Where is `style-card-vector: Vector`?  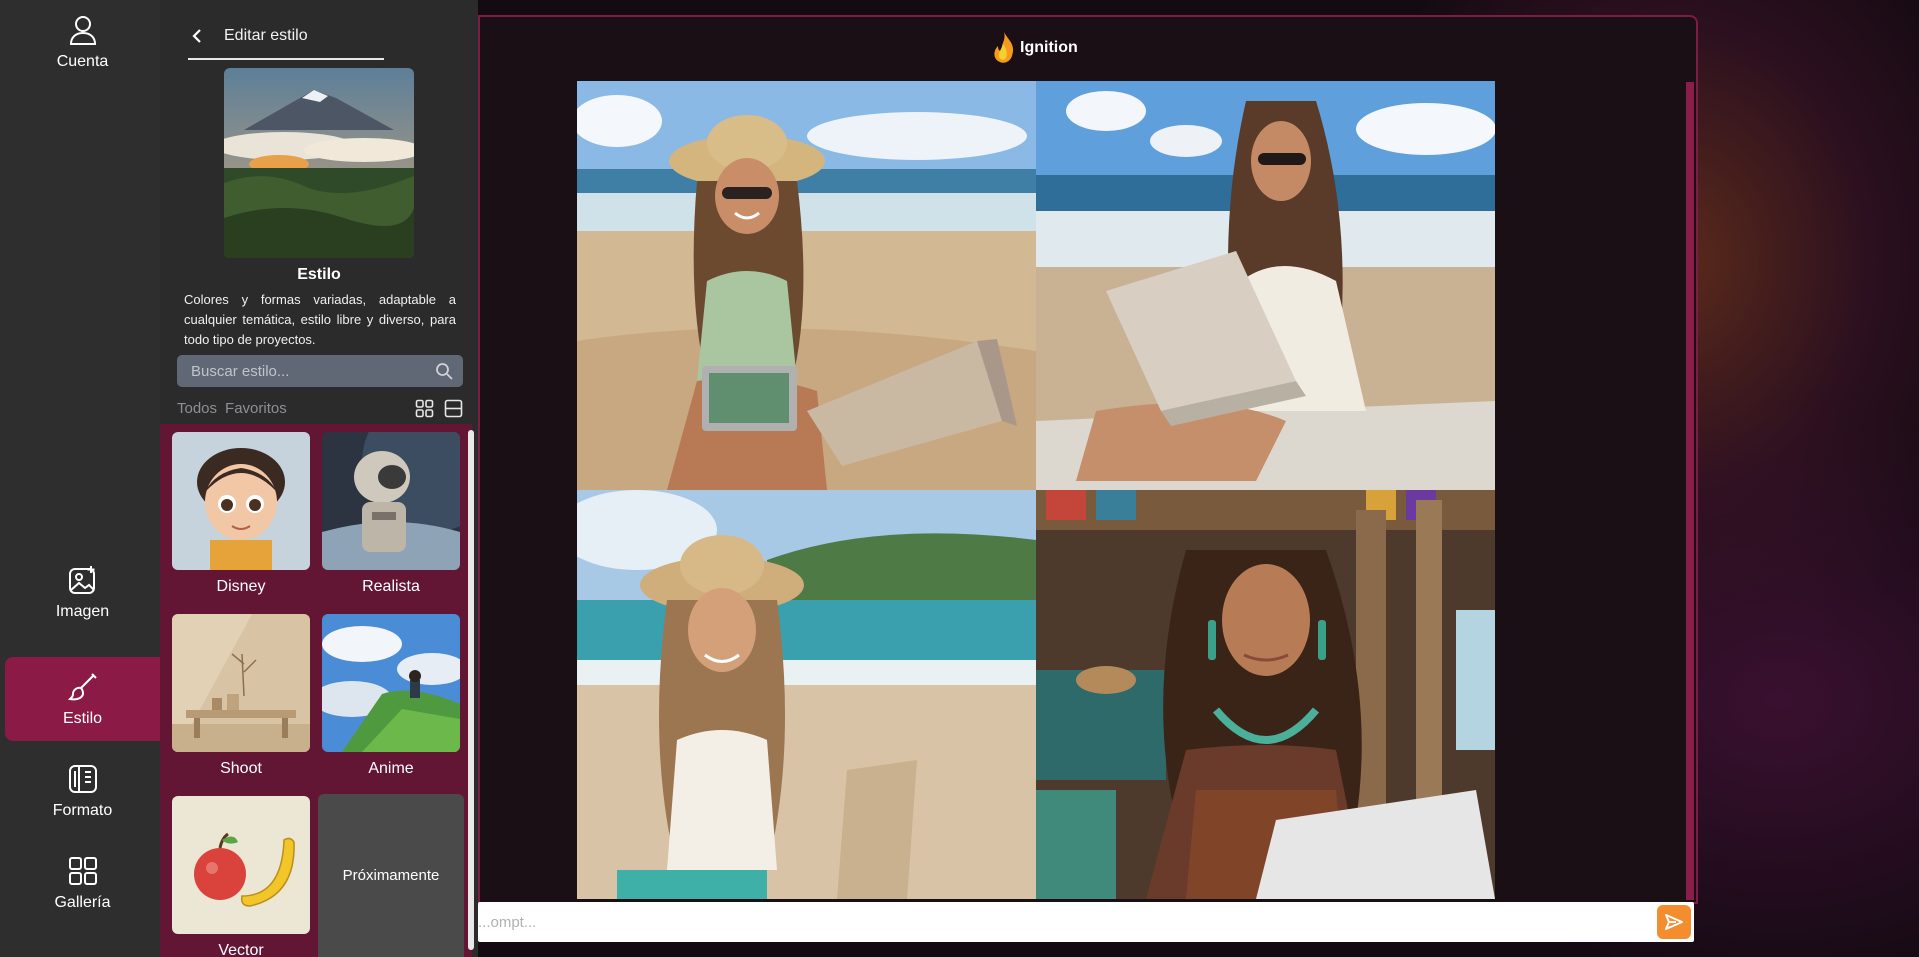 style-card-vector: Vector is located at coordinates (241, 876).